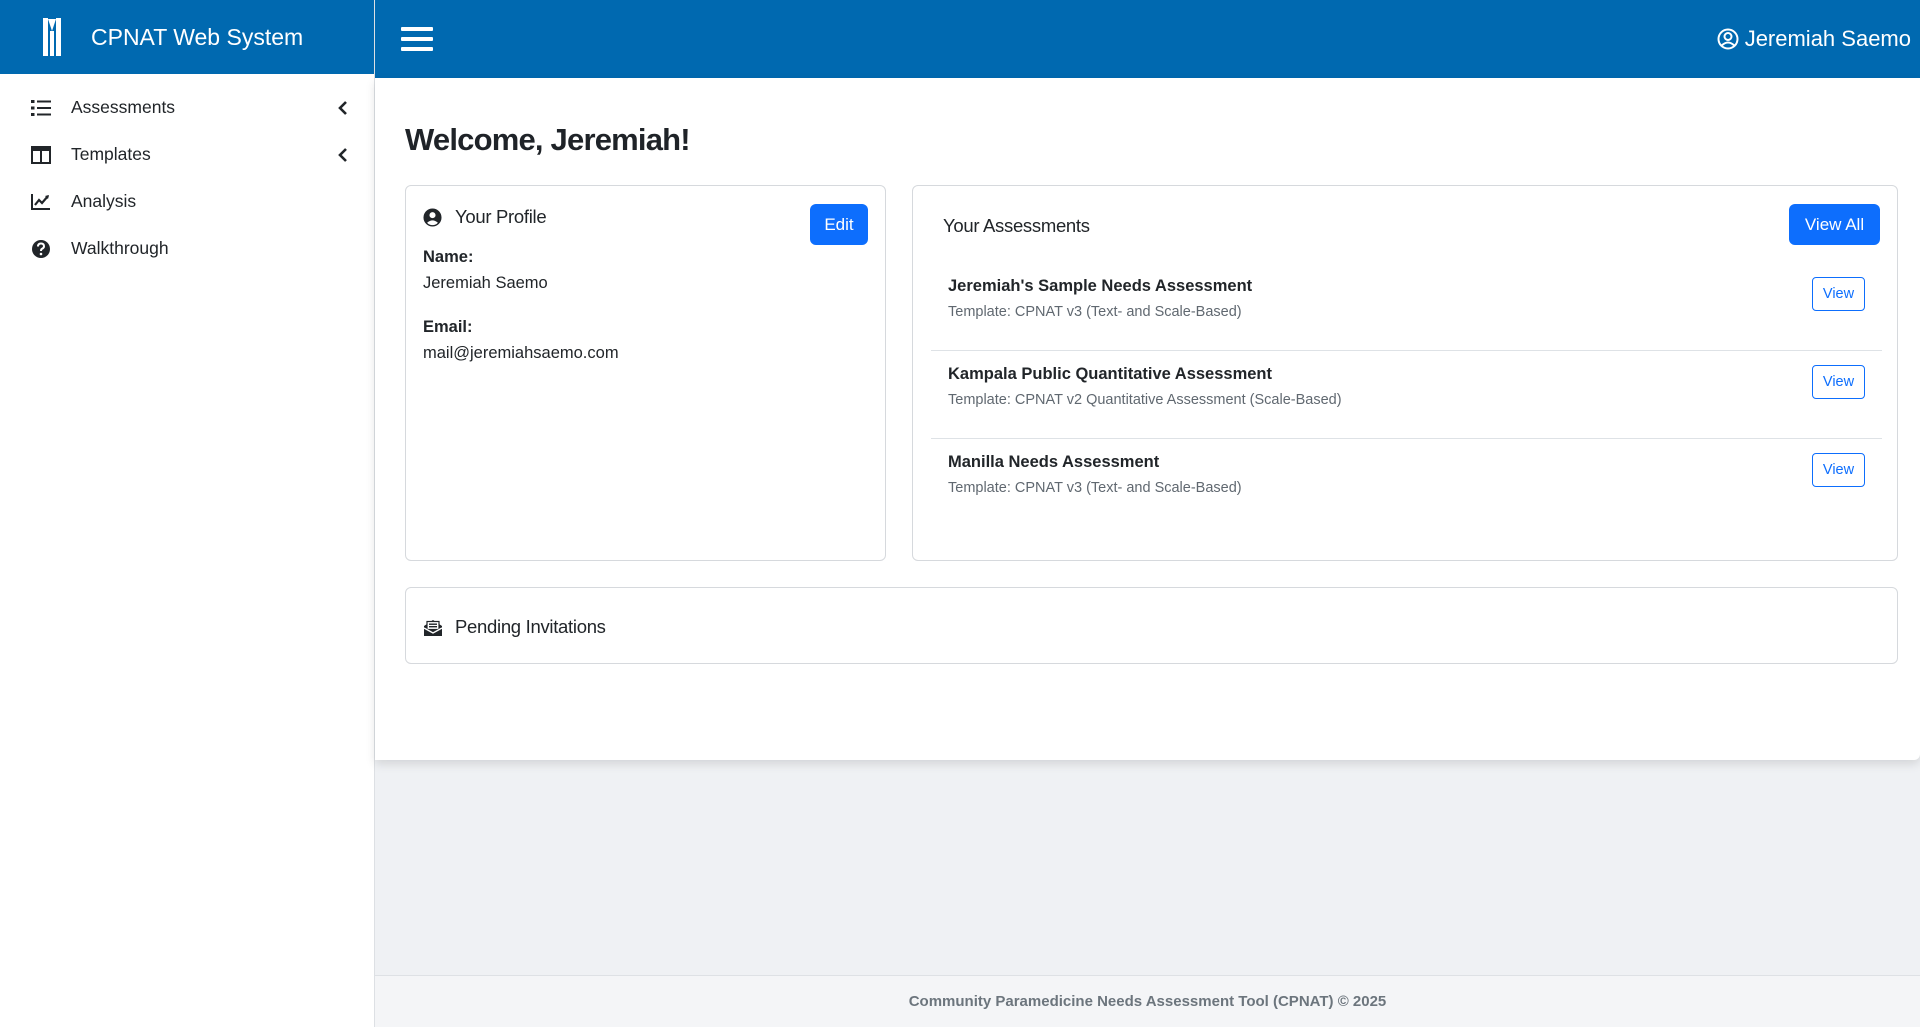 This screenshot has height=1027, width=1920. What do you see at coordinates (448, 327) in the screenshot?
I see `email-label: Email:` at bounding box center [448, 327].